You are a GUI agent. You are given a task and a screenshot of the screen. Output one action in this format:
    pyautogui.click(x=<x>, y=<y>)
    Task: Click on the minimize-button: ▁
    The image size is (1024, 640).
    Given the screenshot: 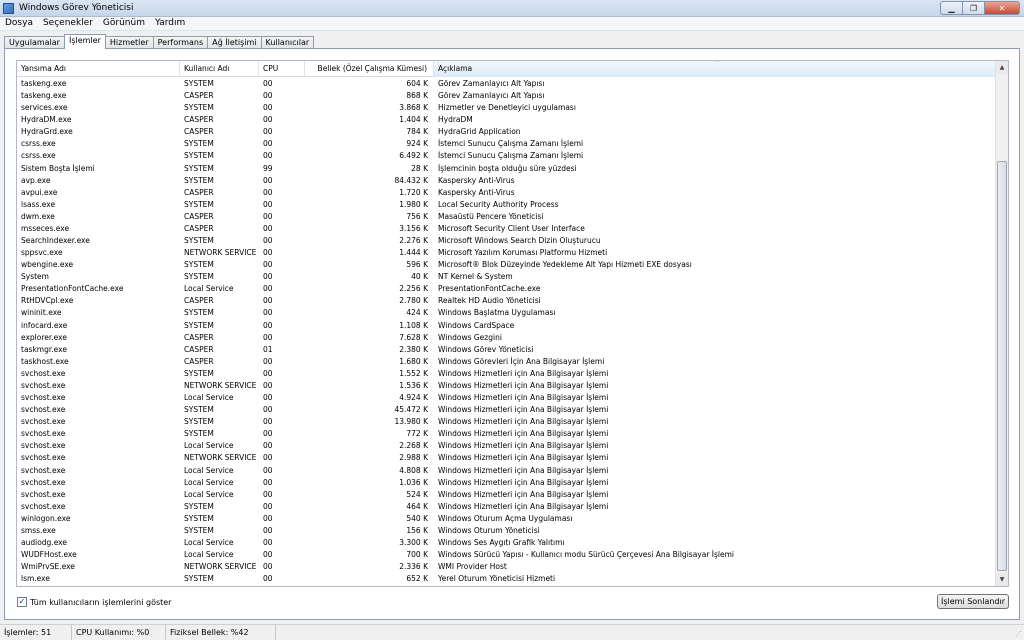 What is the action you would take?
    pyautogui.click(x=951, y=8)
    